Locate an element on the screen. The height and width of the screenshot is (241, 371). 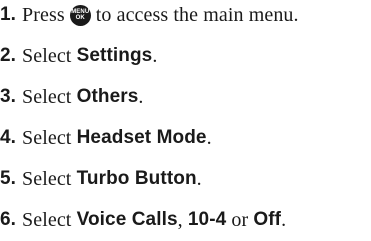
step-number: 2. is located at coordinates (8, 55).